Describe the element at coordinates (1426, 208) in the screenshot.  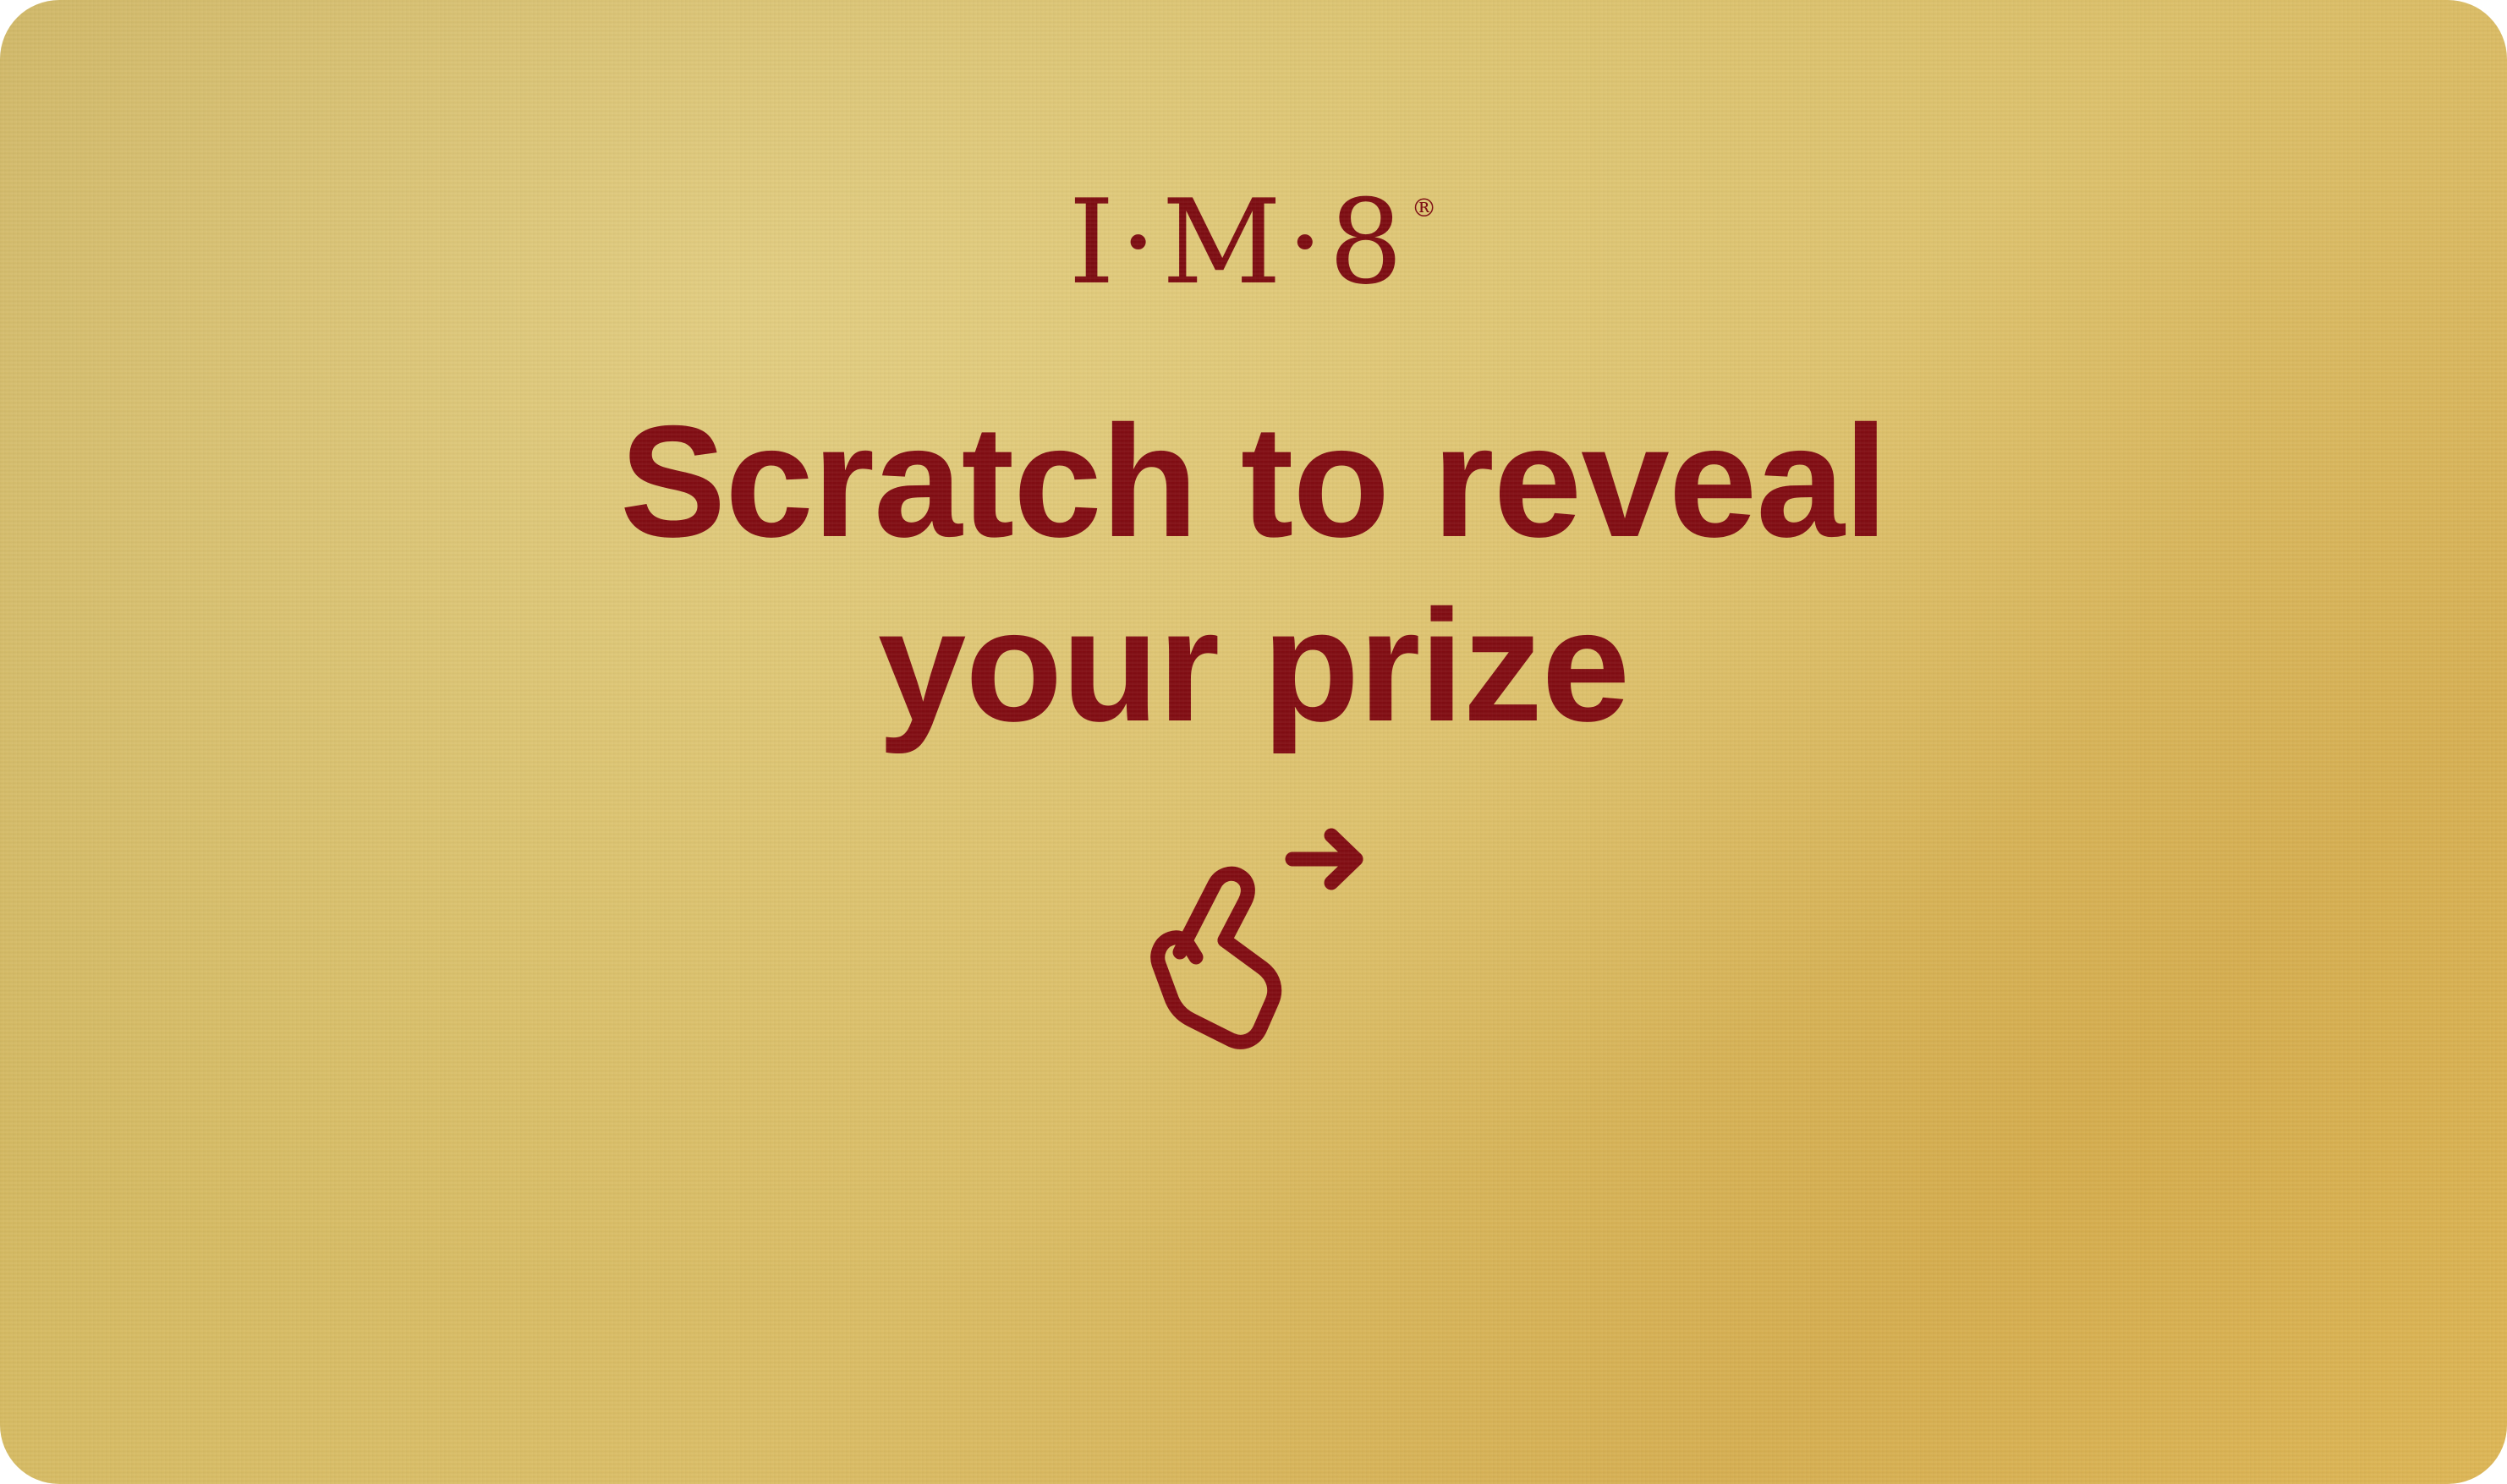
I see `registered-mark: ®` at that location.